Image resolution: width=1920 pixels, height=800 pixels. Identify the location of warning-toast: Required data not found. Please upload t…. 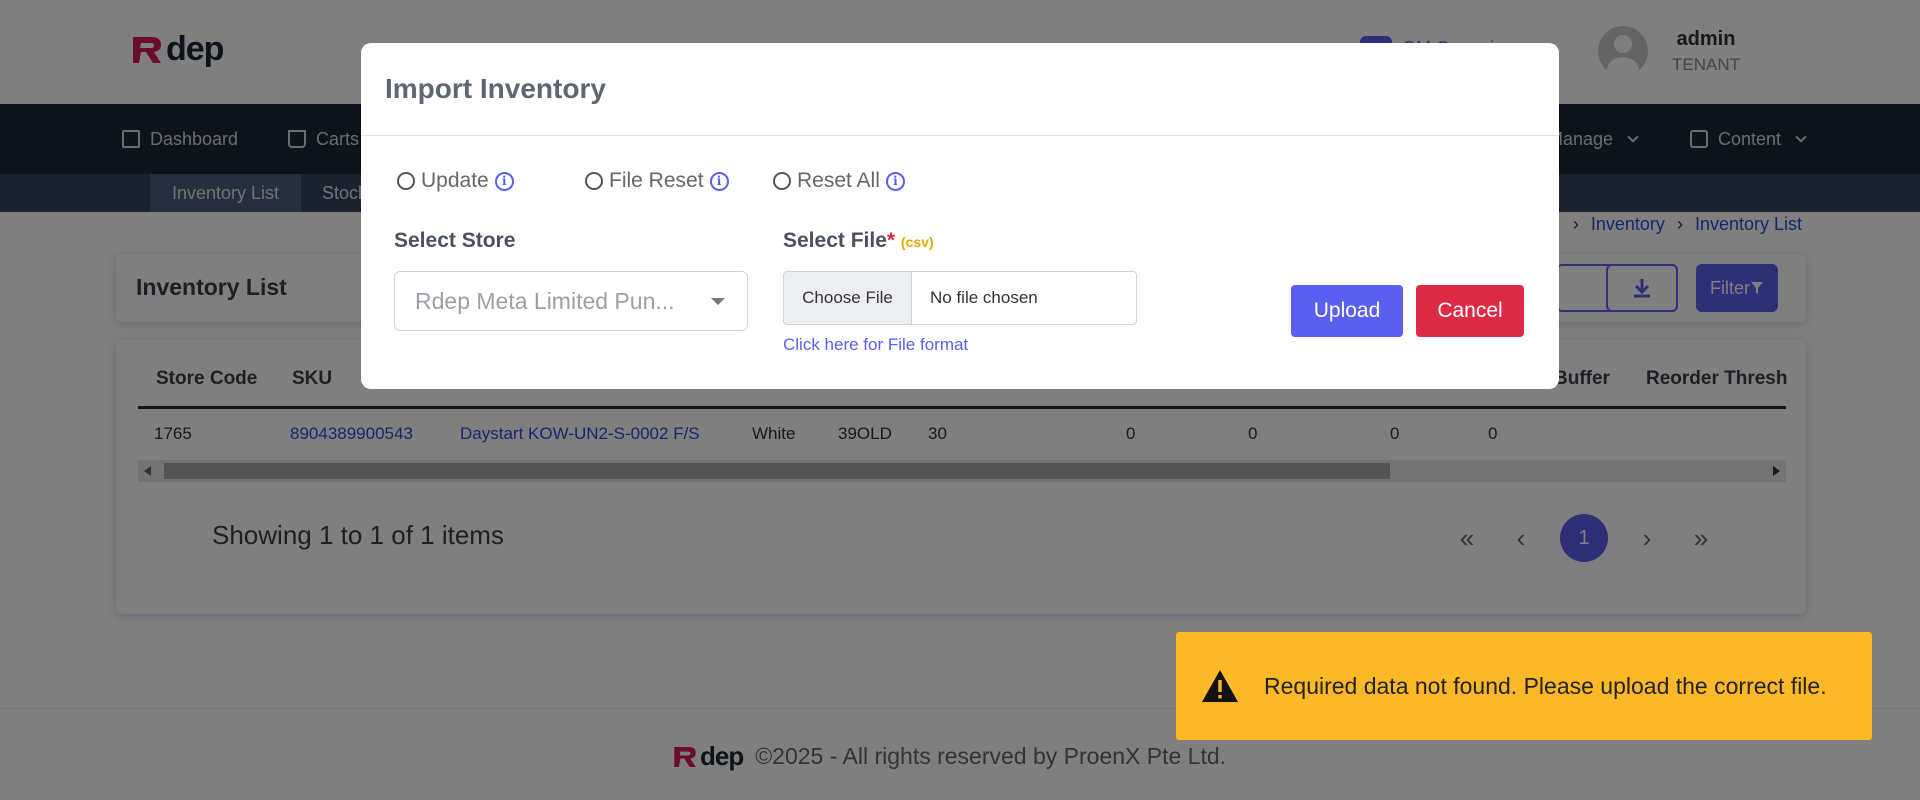
(1524, 686).